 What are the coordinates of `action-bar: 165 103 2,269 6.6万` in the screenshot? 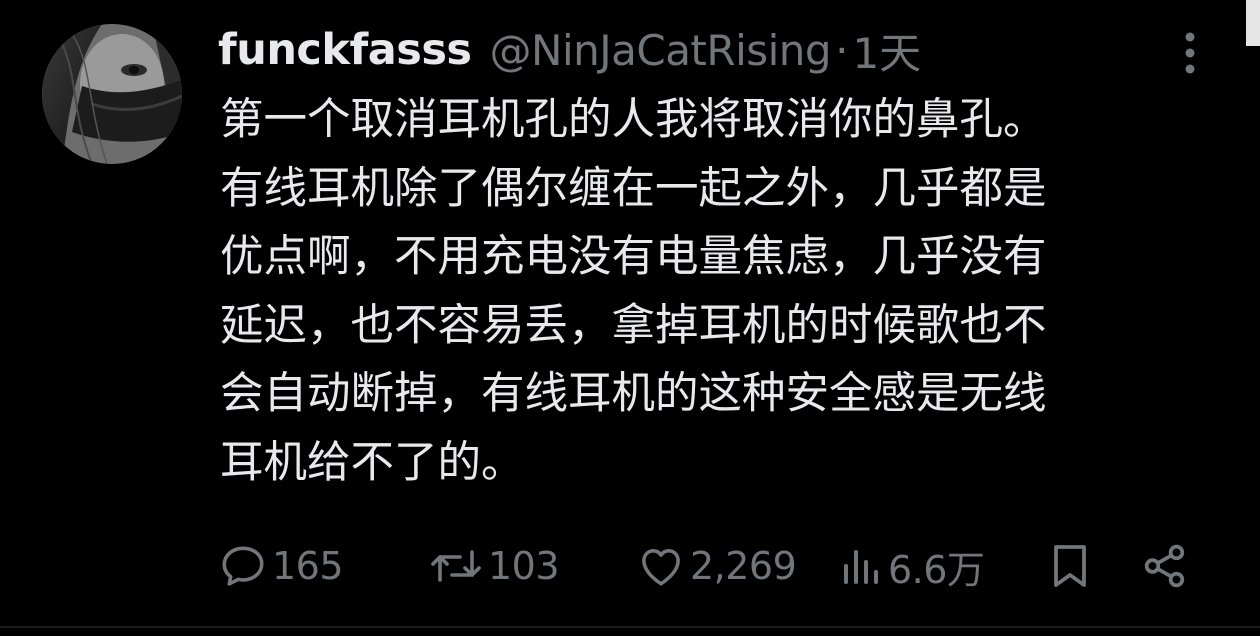 It's located at (708, 566).